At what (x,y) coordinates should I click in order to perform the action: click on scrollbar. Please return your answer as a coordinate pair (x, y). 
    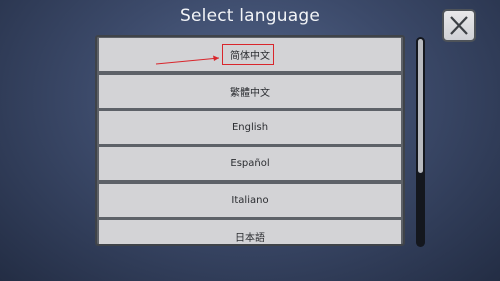
    Looking at the image, I should click on (420, 142).